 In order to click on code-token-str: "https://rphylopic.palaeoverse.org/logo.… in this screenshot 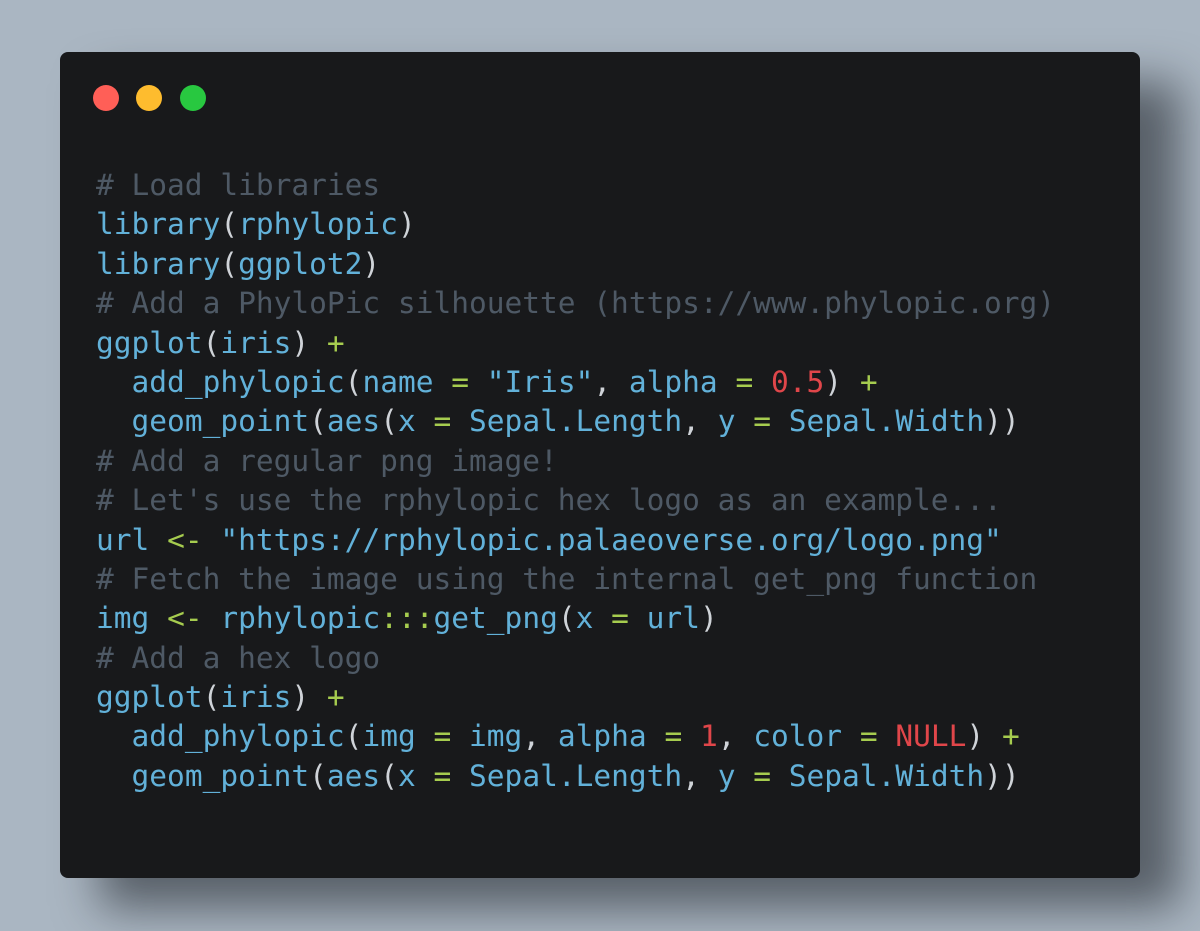, I will do `click(611, 539)`.